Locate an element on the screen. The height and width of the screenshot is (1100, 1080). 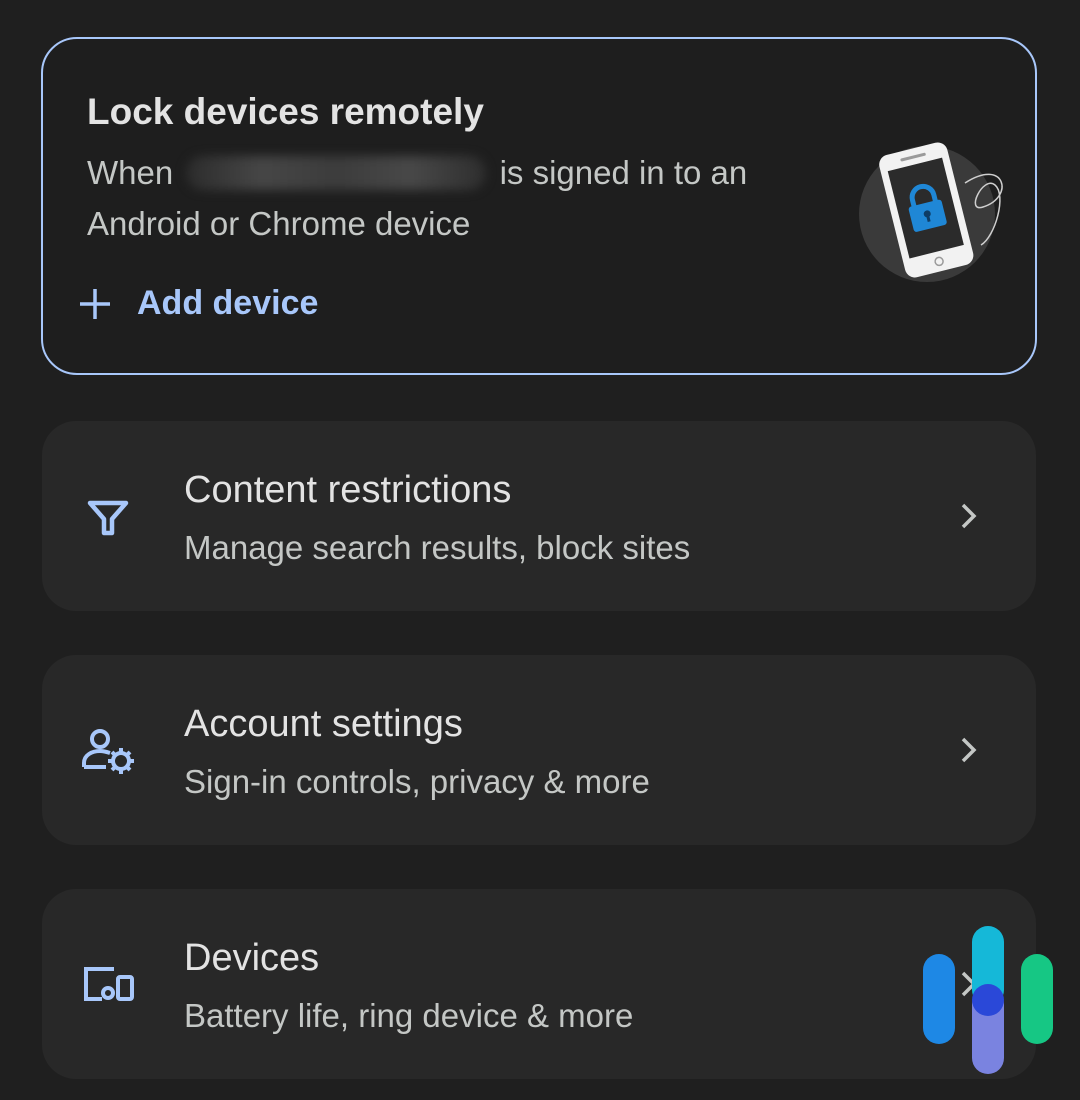
devices-icon is located at coordinates (109, 984).